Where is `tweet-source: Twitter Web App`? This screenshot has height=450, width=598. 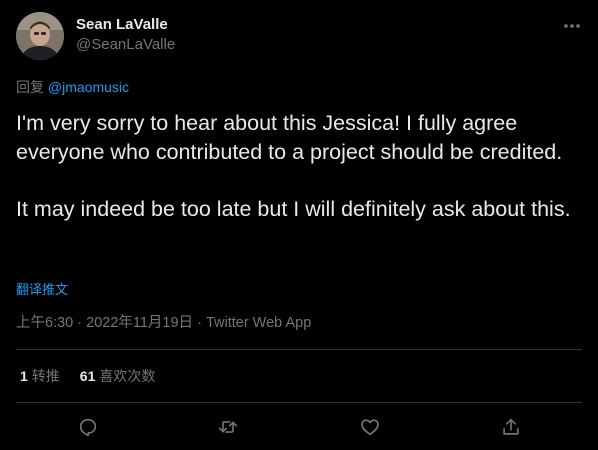 tweet-source: Twitter Web App is located at coordinates (258, 323).